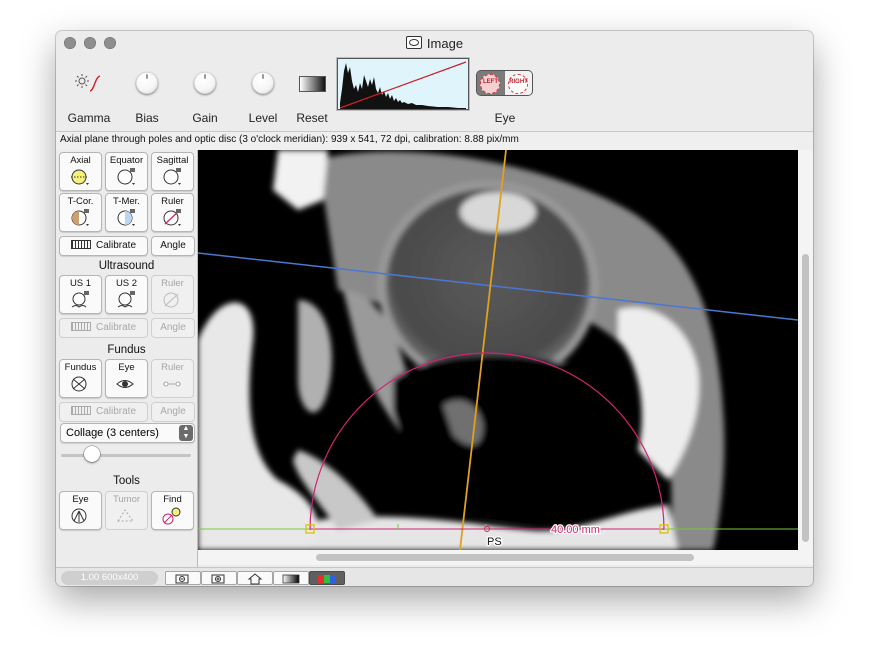  I want to click on home-icon, so click(255, 579).